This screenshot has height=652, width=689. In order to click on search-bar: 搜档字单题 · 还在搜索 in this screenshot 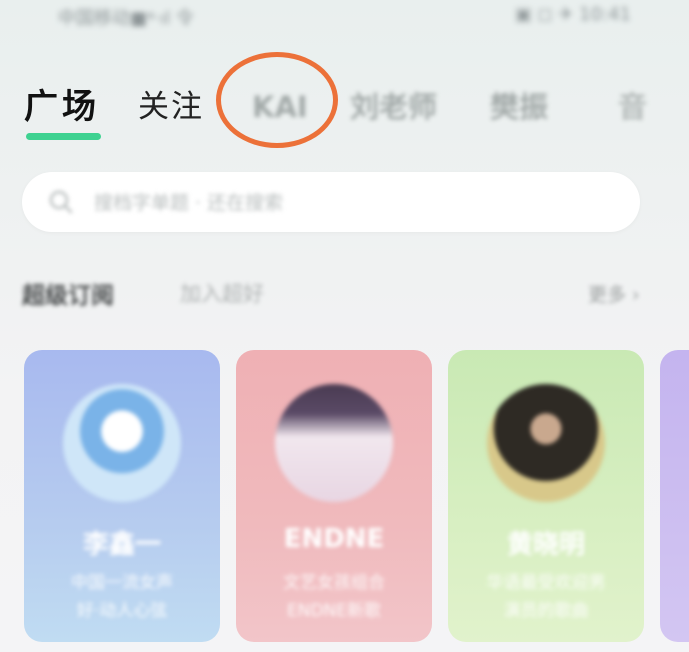, I will do `click(331, 202)`.